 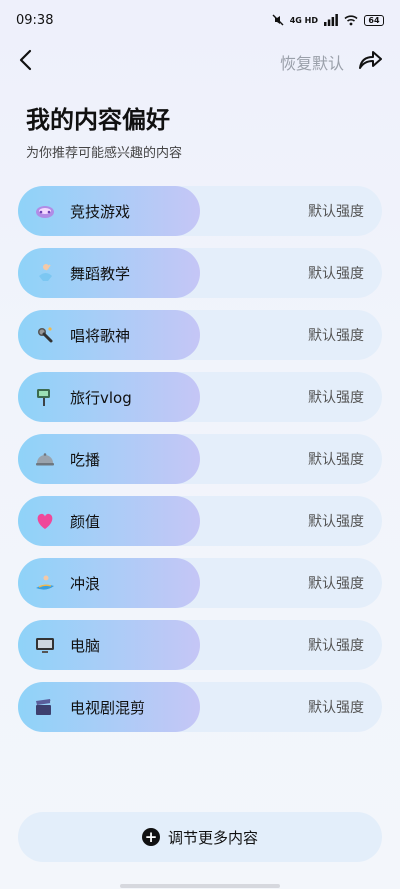 What do you see at coordinates (109, 583) in the screenshot?
I see `preference-pill: 冲浪` at bounding box center [109, 583].